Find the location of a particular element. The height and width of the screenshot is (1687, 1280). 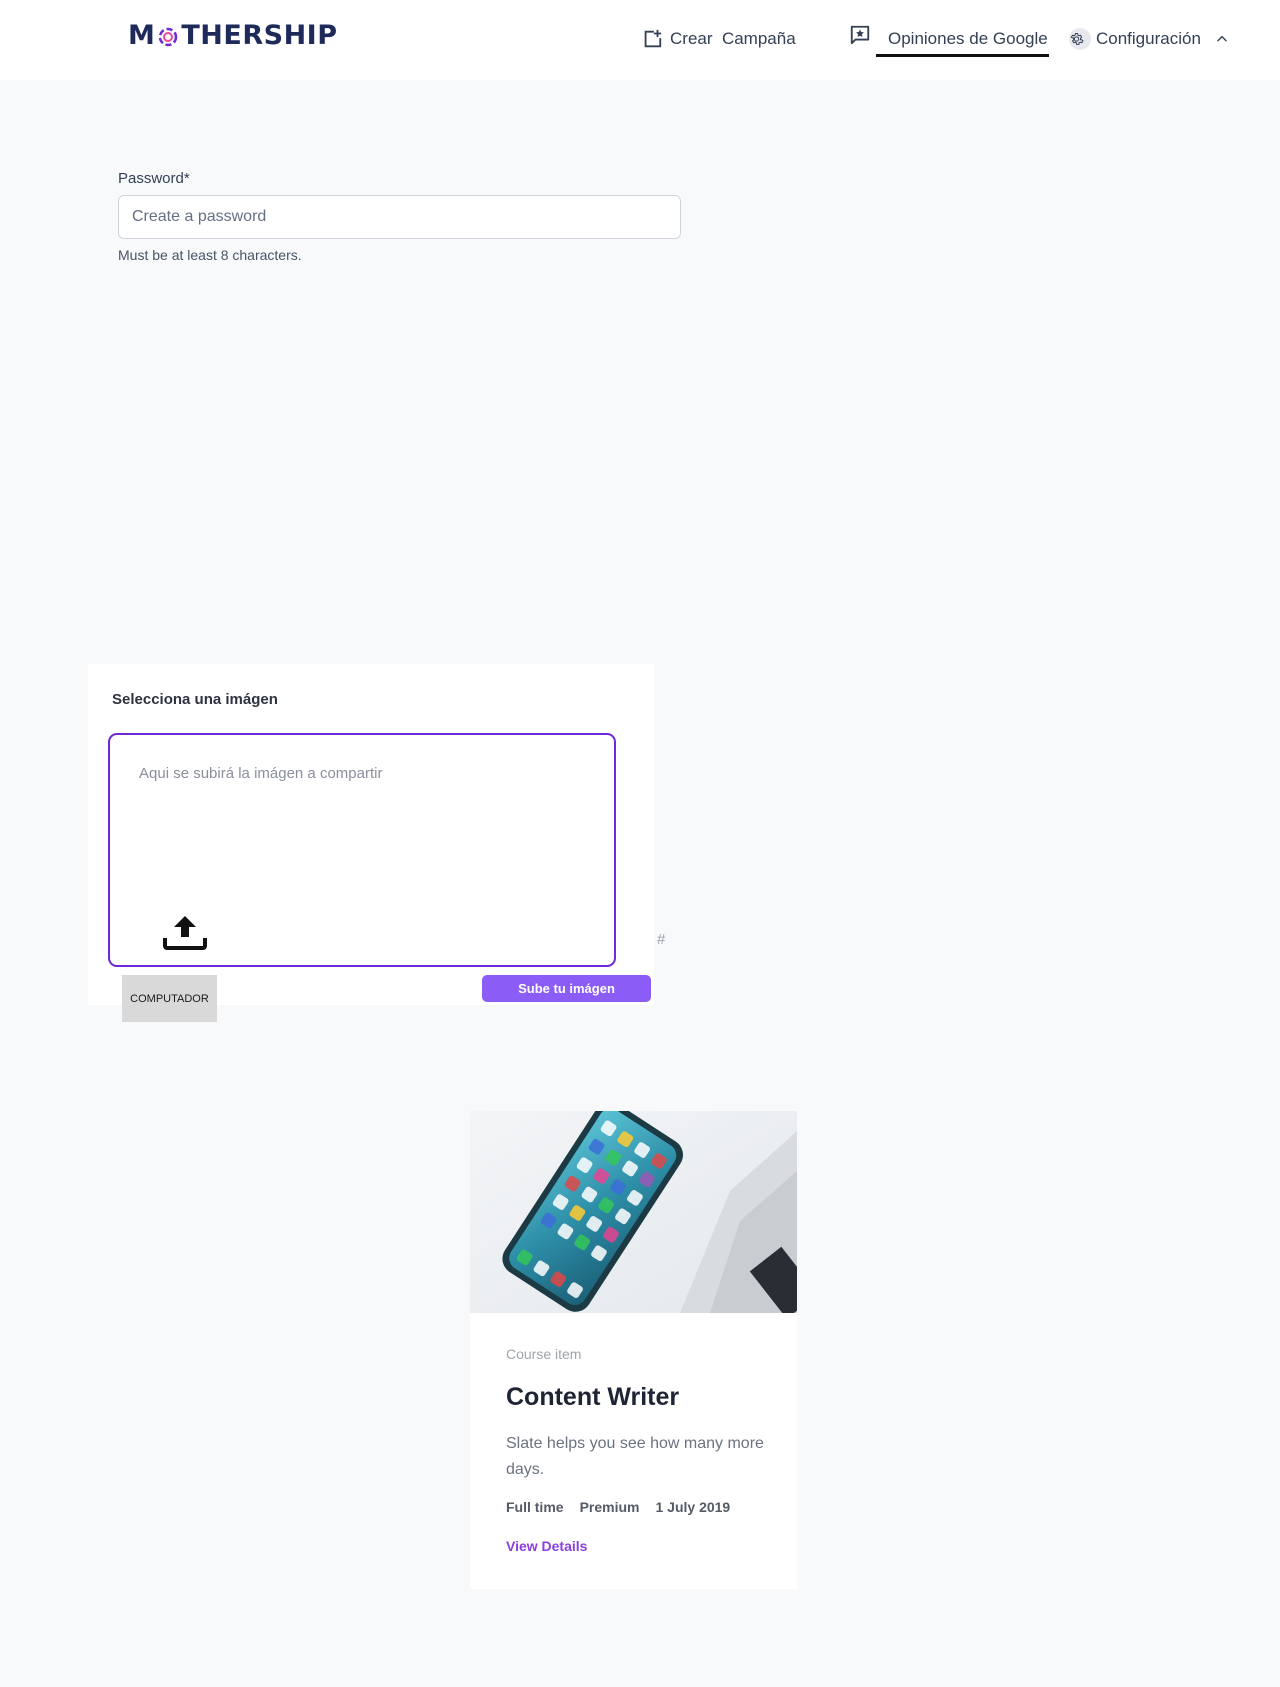

add-box-icon is located at coordinates (653, 38).